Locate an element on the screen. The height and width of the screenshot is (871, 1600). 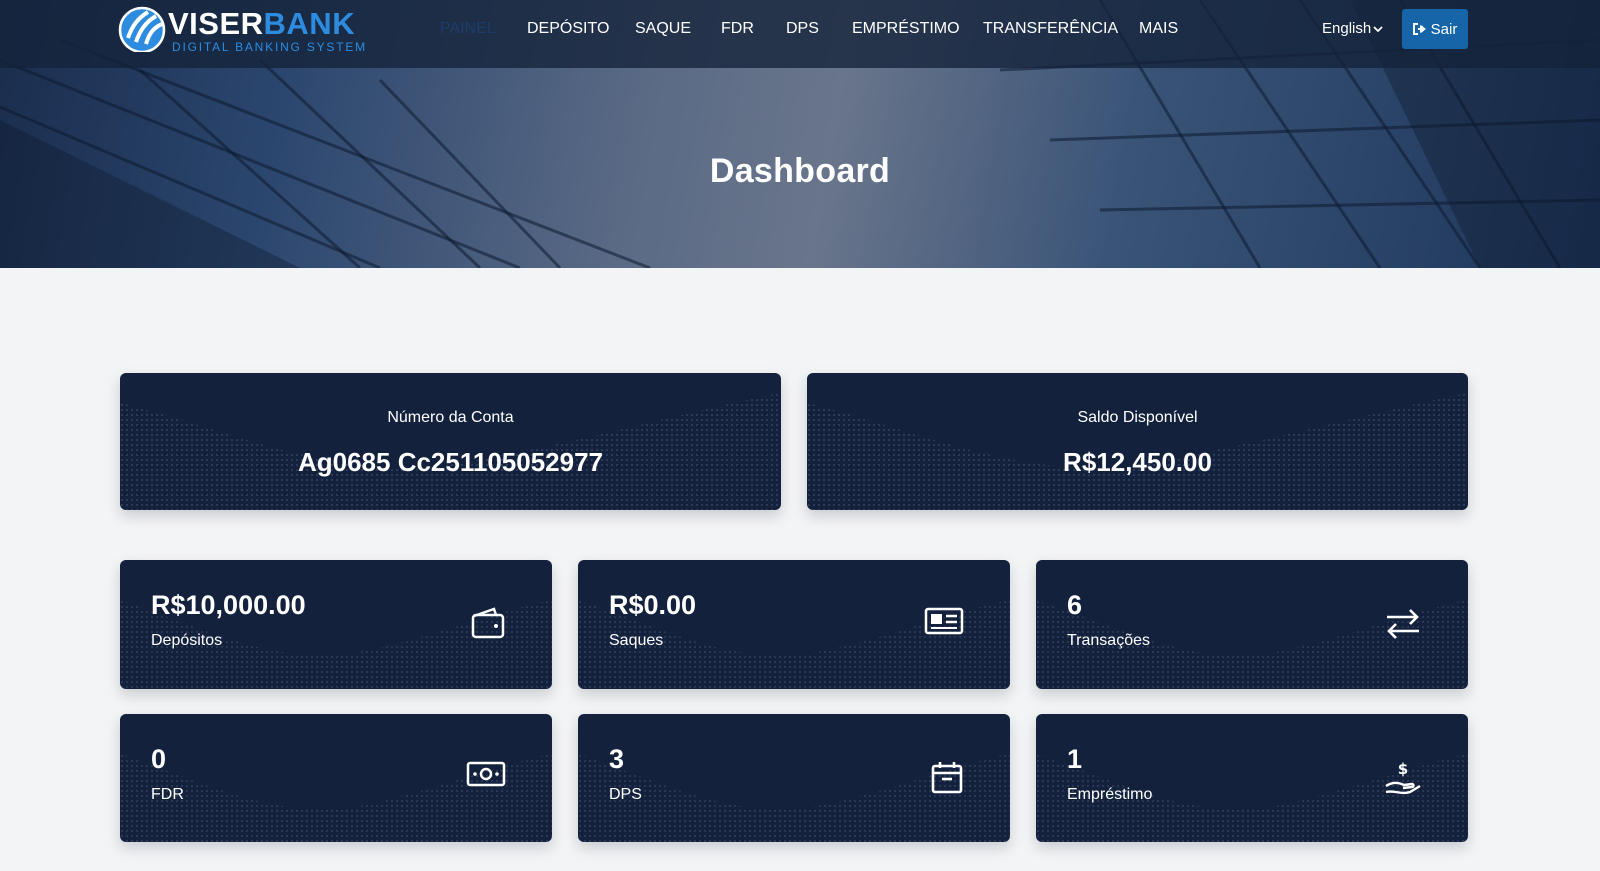
balance-card: Saldo Disponível R$12,450.00 is located at coordinates (1137, 441).